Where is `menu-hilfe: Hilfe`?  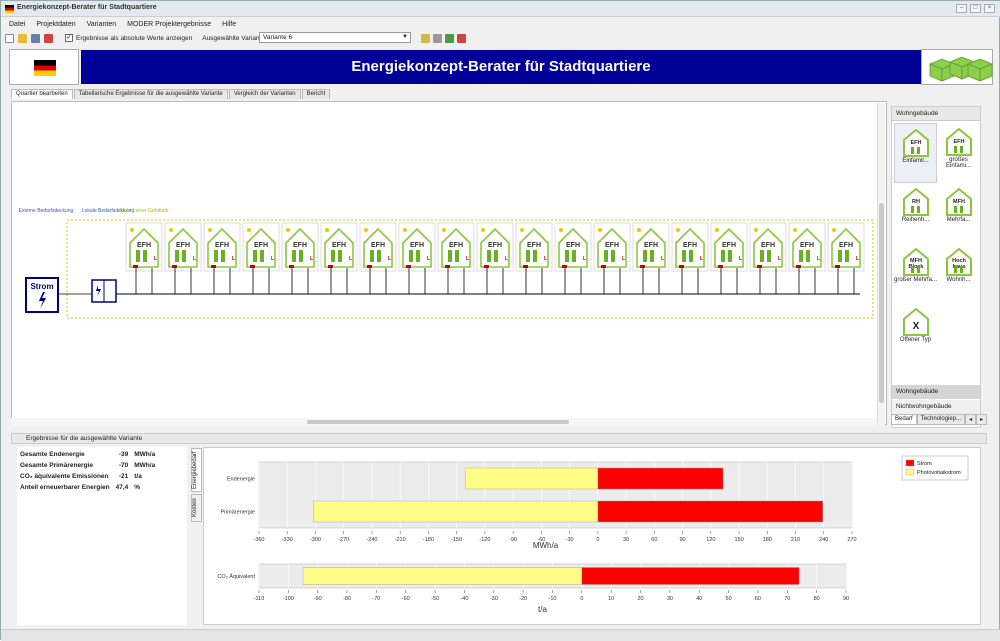 menu-hilfe: Hilfe is located at coordinates (229, 24).